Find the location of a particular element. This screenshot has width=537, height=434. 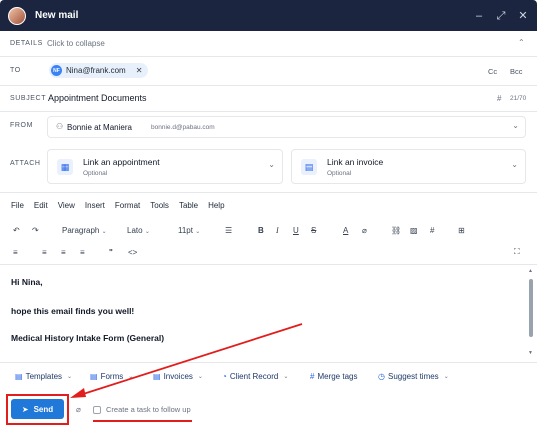

code-icon: <> is located at coordinates (132, 252).